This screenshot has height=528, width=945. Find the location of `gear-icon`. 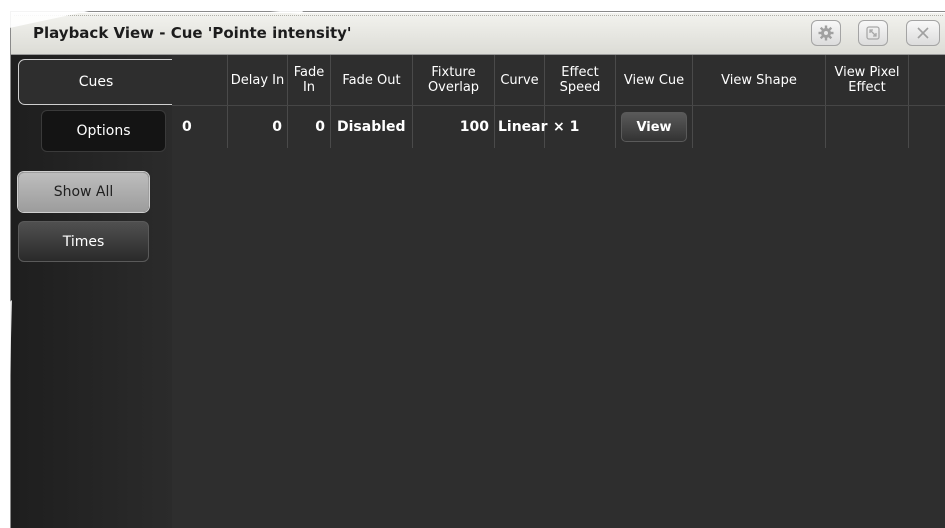

gear-icon is located at coordinates (826, 33).